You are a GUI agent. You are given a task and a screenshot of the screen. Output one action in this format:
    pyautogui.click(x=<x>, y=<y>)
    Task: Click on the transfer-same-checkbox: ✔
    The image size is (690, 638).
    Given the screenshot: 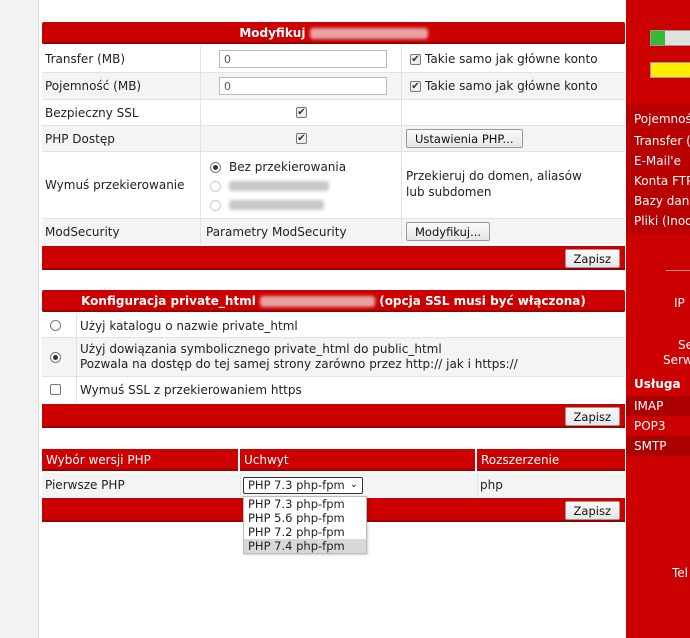 What is the action you would take?
    pyautogui.click(x=415, y=59)
    